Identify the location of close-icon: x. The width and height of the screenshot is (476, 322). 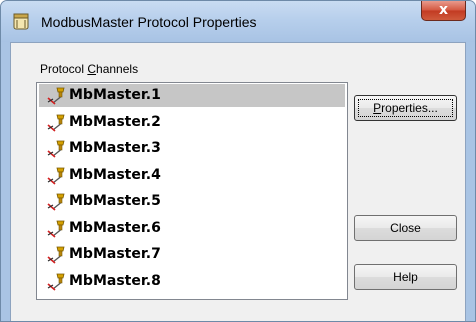
(443, 10).